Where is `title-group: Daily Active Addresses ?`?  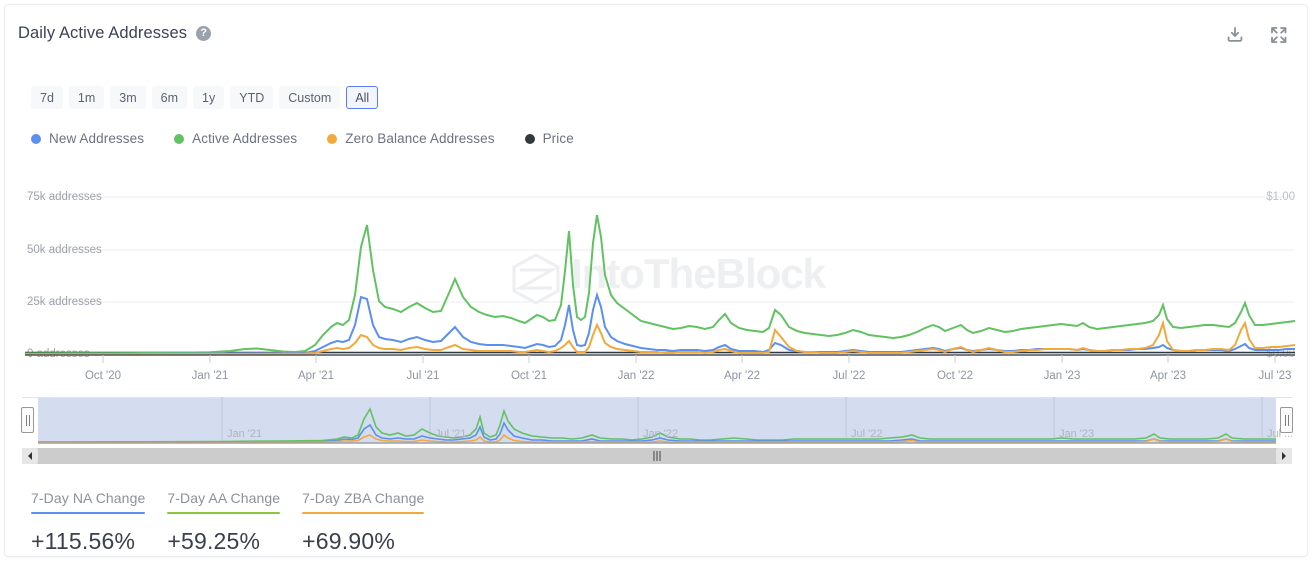
title-group: Daily Active Addresses ? is located at coordinates (115, 33).